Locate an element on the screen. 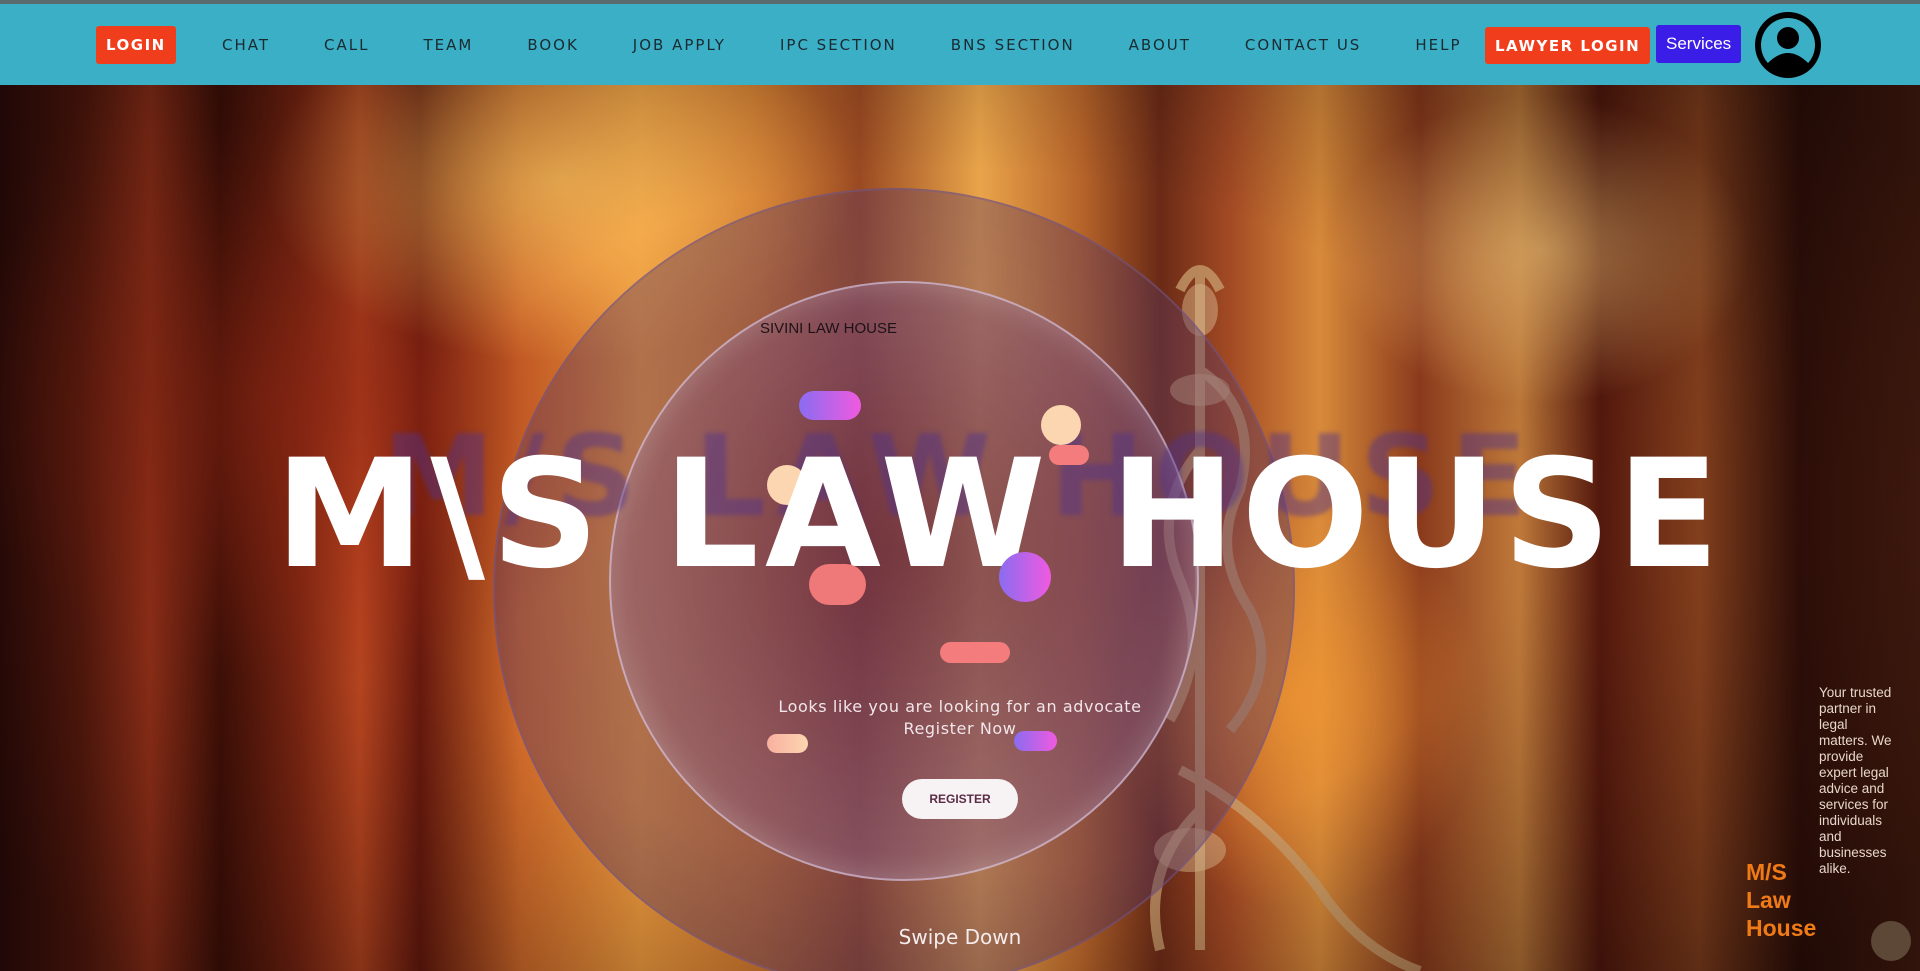  user-avatar-icon is located at coordinates (1788, 45).